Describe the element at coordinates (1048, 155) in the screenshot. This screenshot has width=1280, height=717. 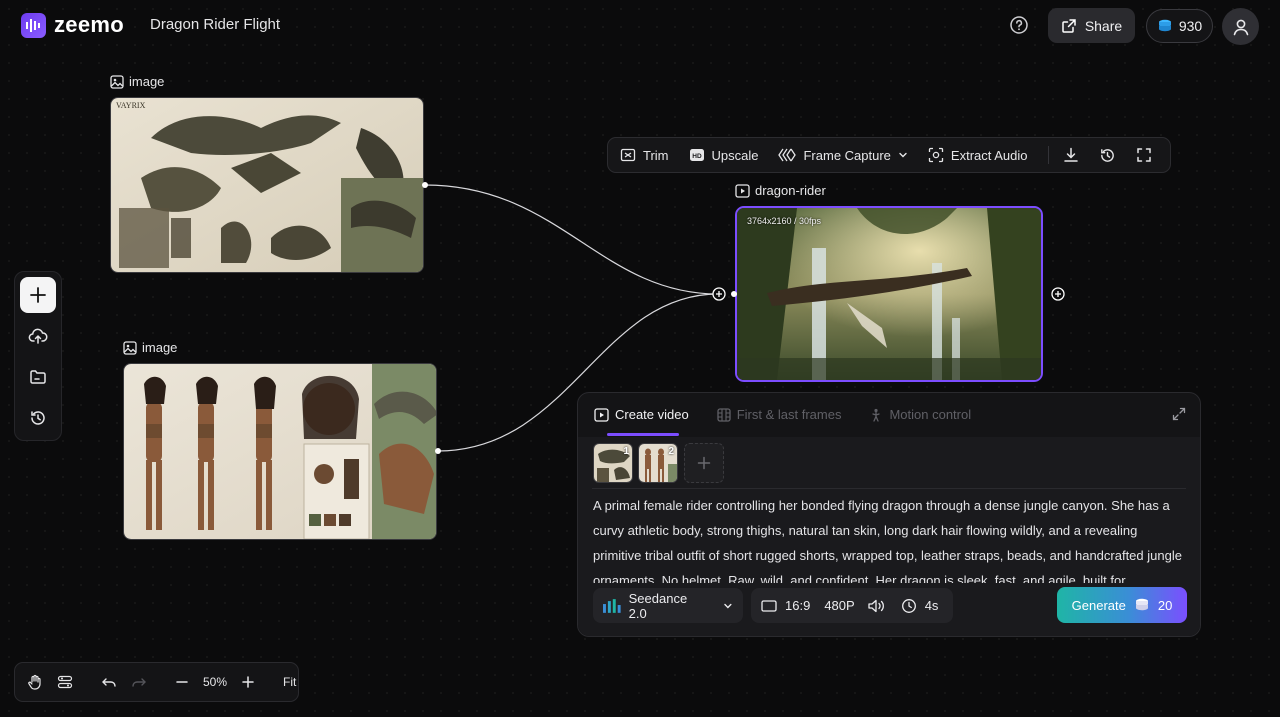
I see `toolbar-divider` at that location.